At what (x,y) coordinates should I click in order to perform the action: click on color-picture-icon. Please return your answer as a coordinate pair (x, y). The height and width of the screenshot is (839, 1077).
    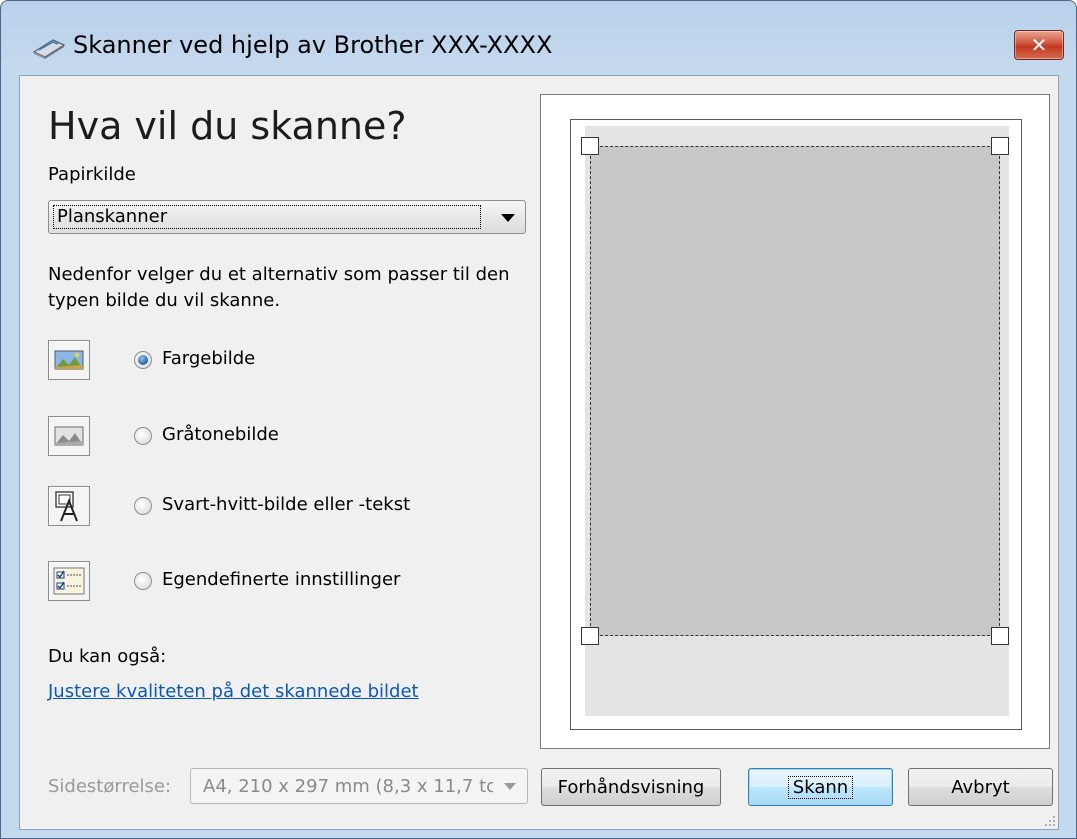
    Looking at the image, I should click on (69, 360).